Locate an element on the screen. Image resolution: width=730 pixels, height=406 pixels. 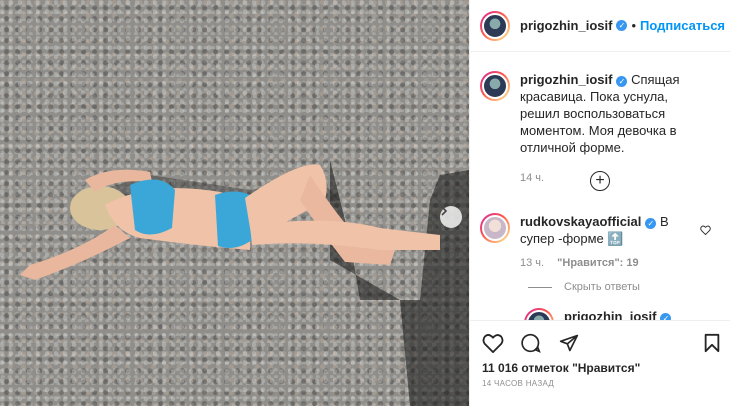
comment-likes: "Нравится": 19 is located at coordinates (597, 263).